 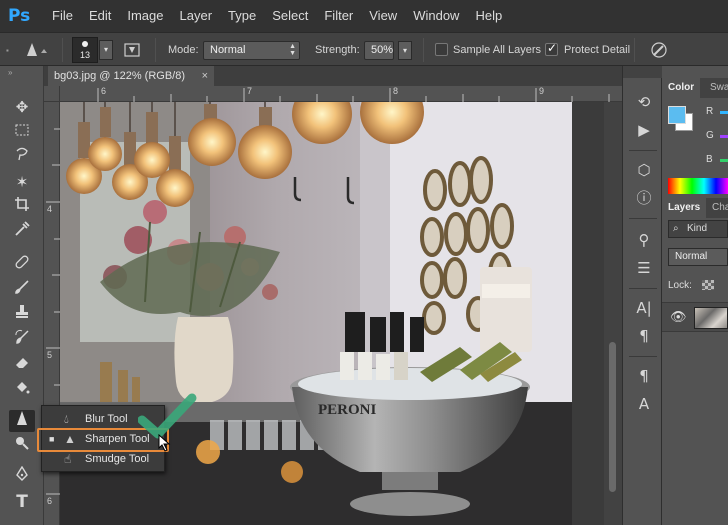 I want to click on document-tab-bar: bg03.jpg @ 122% (RGB/8) ×, so click(x=333, y=76).